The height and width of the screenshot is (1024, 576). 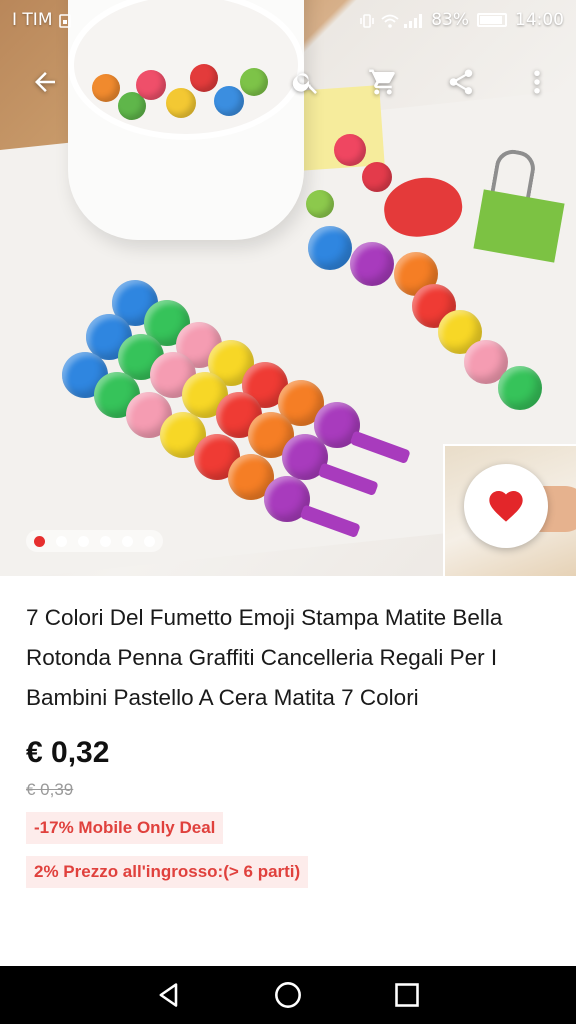 I want to click on clock: 14:00, so click(x=539, y=20).